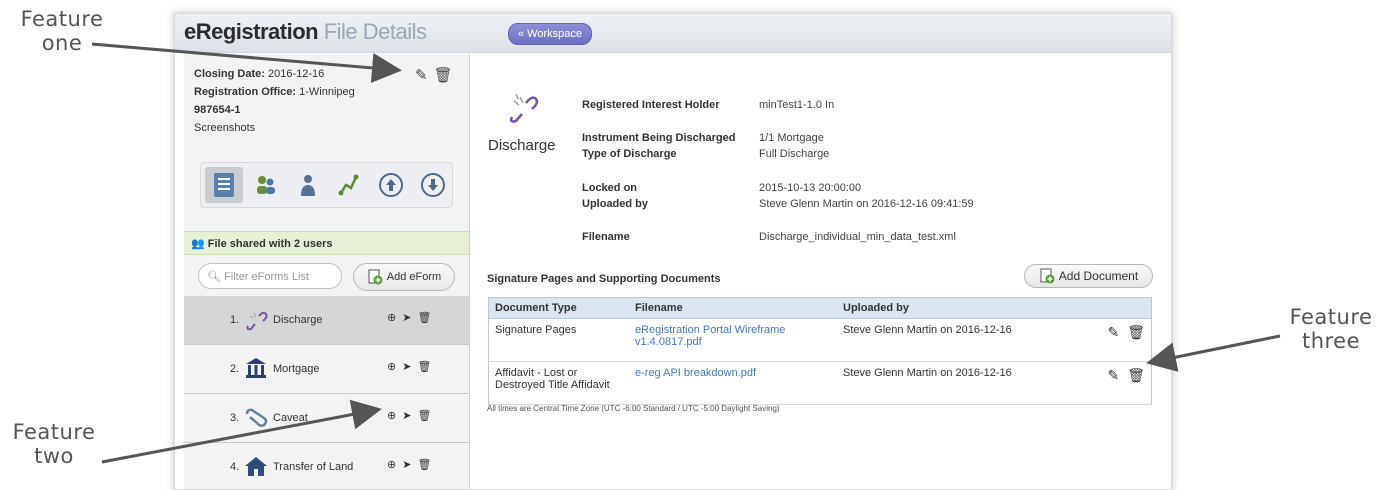 The width and height of the screenshot is (1380, 490). I want to click on column-header: Document Type, so click(558, 308).